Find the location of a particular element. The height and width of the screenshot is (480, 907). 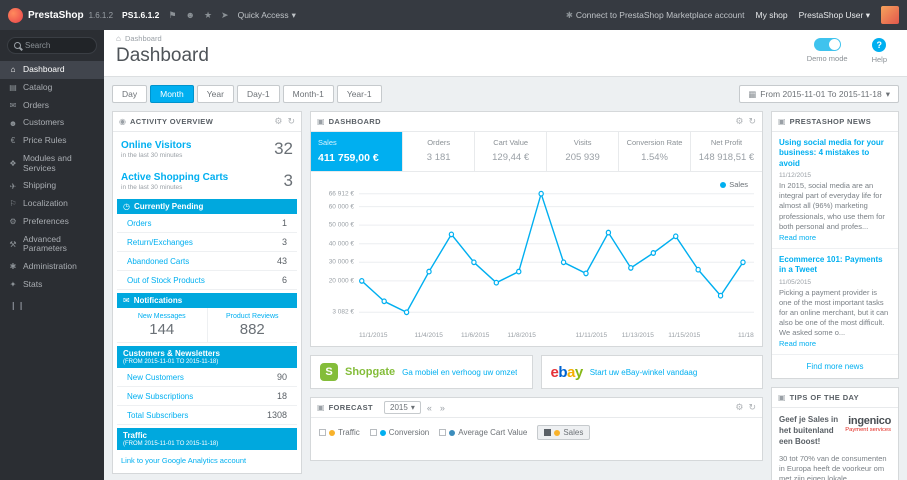

sidebar-item: ⌂ Dashboard is located at coordinates (52, 70).